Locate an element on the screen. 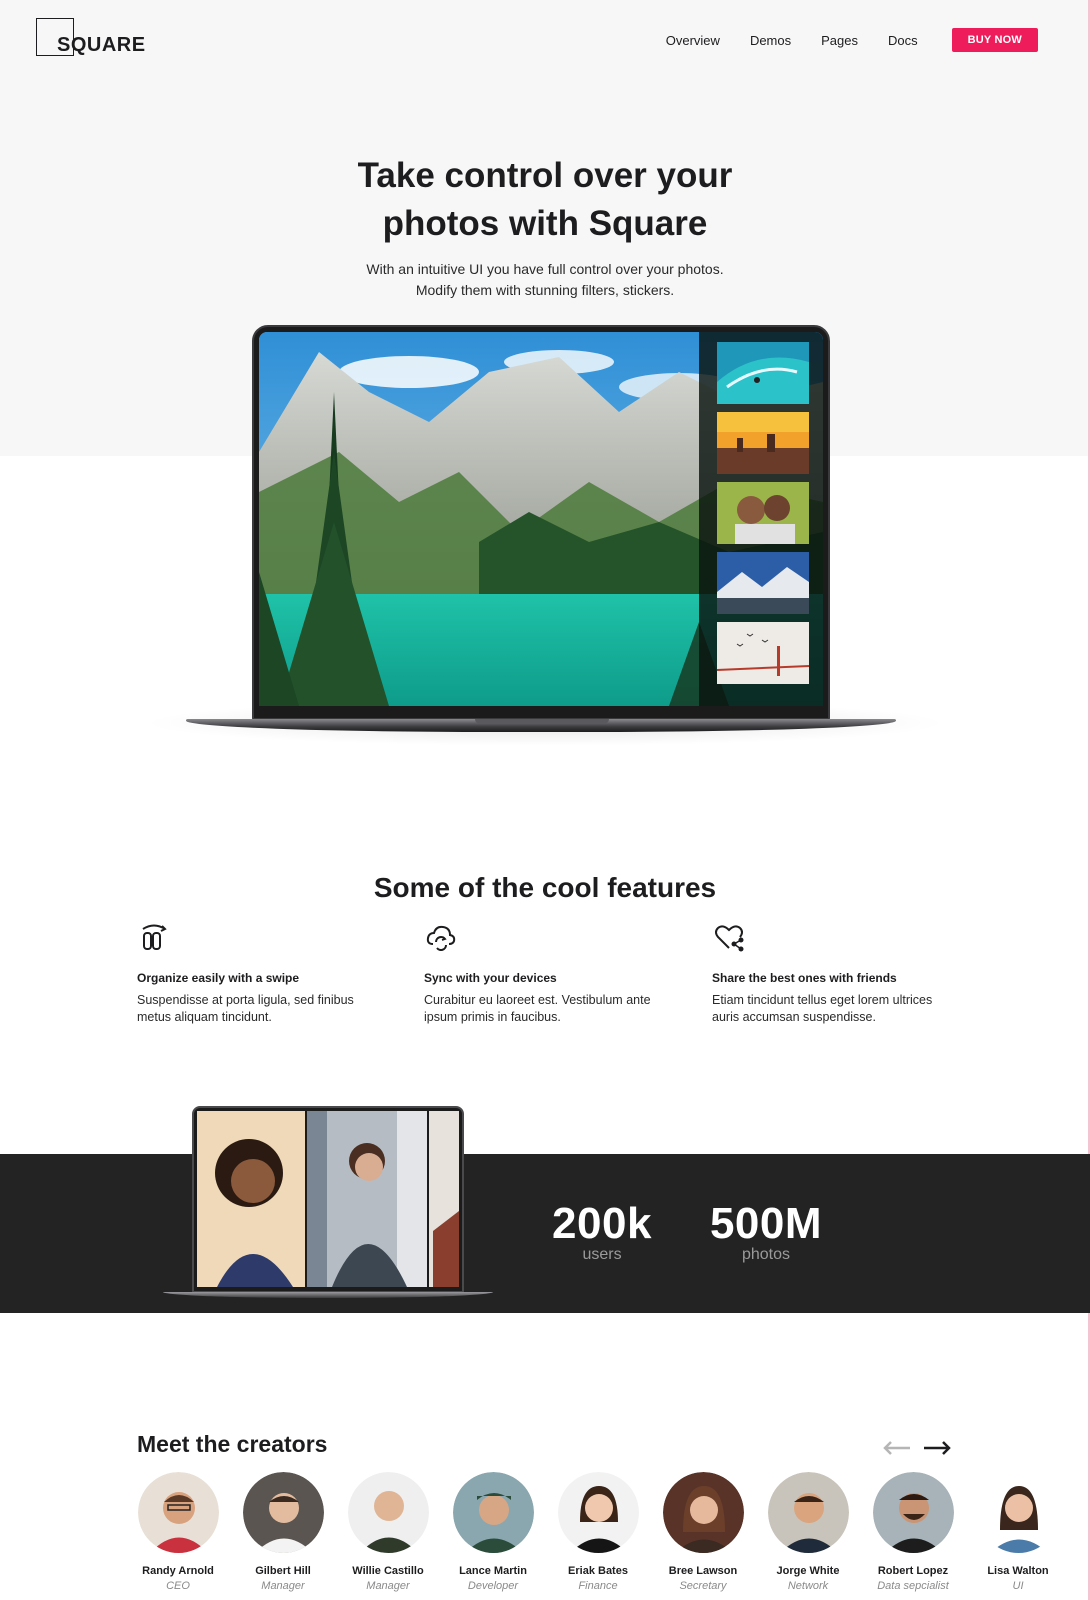  small-laptop-mockup is located at coordinates (328, 1199).